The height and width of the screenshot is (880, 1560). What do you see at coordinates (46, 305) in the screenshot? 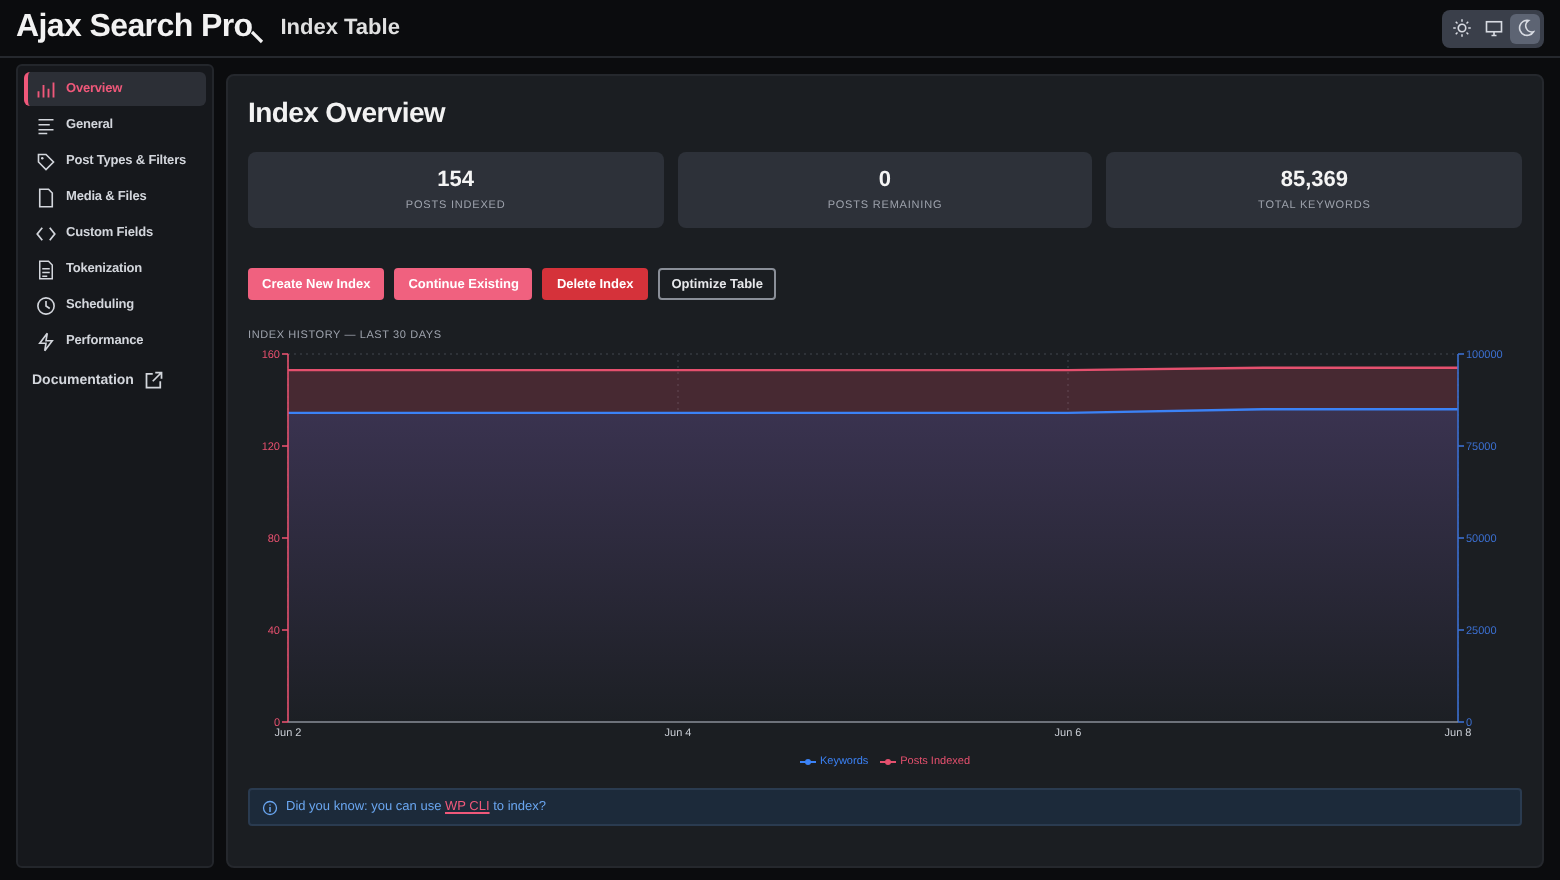
I see `clock-icon` at bounding box center [46, 305].